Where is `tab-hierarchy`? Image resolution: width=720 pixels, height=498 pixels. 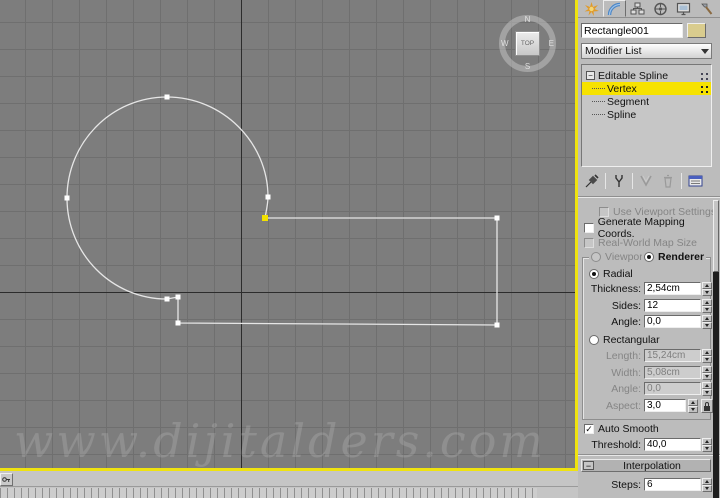
tab-hierarchy is located at coordinates (637, 8).